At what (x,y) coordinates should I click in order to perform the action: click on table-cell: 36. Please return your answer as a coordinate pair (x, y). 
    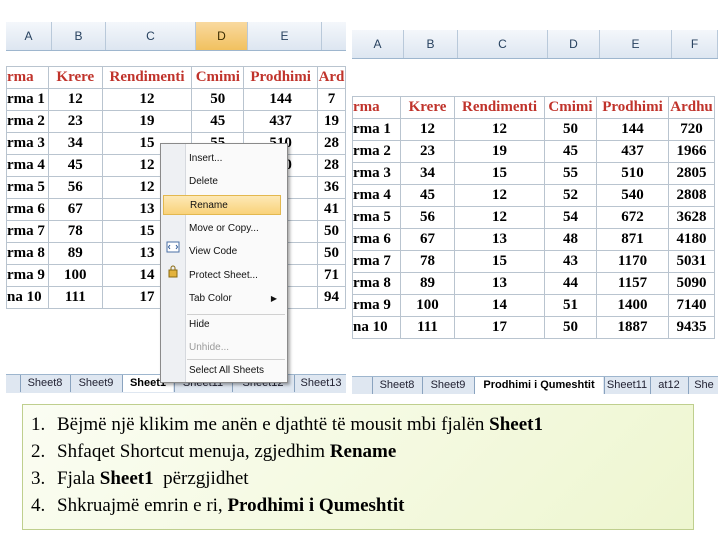
    Looking at the image, I should click on (331, 187).